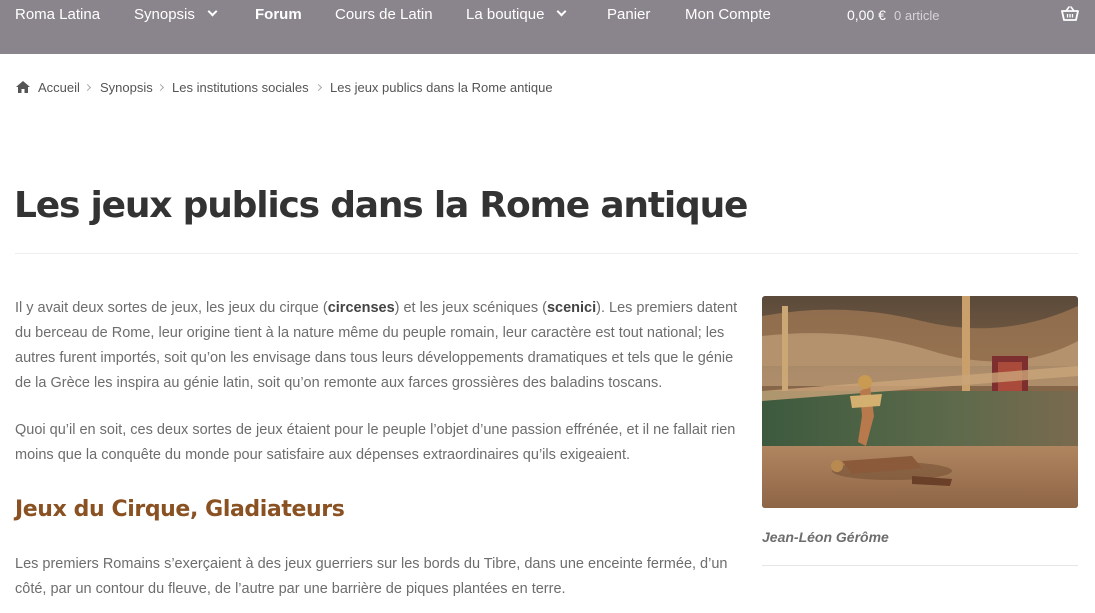 The height and width of the screenshot is (613, 1095). I want to click on nav-item-mon-compte: Mon Compte, so click(728, 15).